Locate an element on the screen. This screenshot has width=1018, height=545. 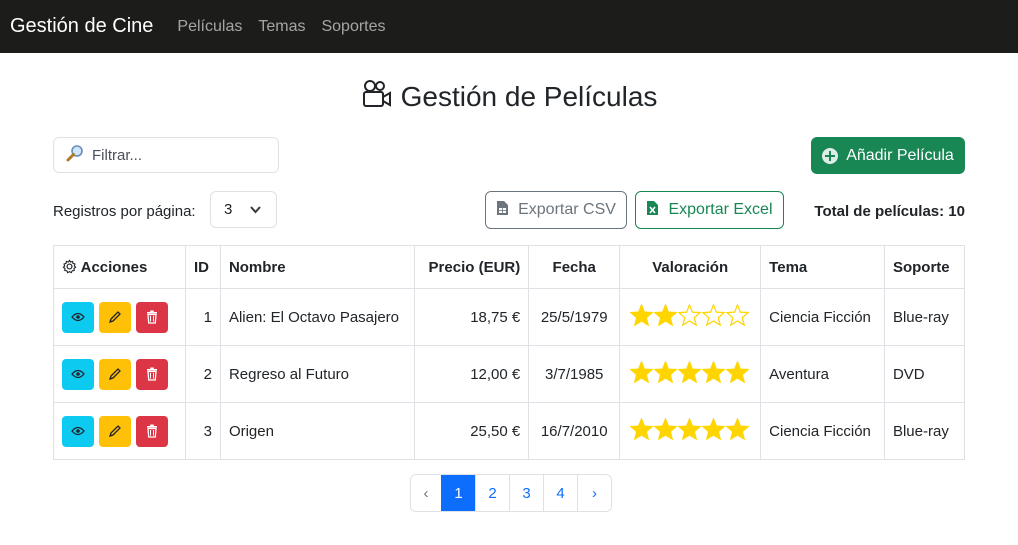
pagination-prev: ‹ is located at coordinates (426, 493).